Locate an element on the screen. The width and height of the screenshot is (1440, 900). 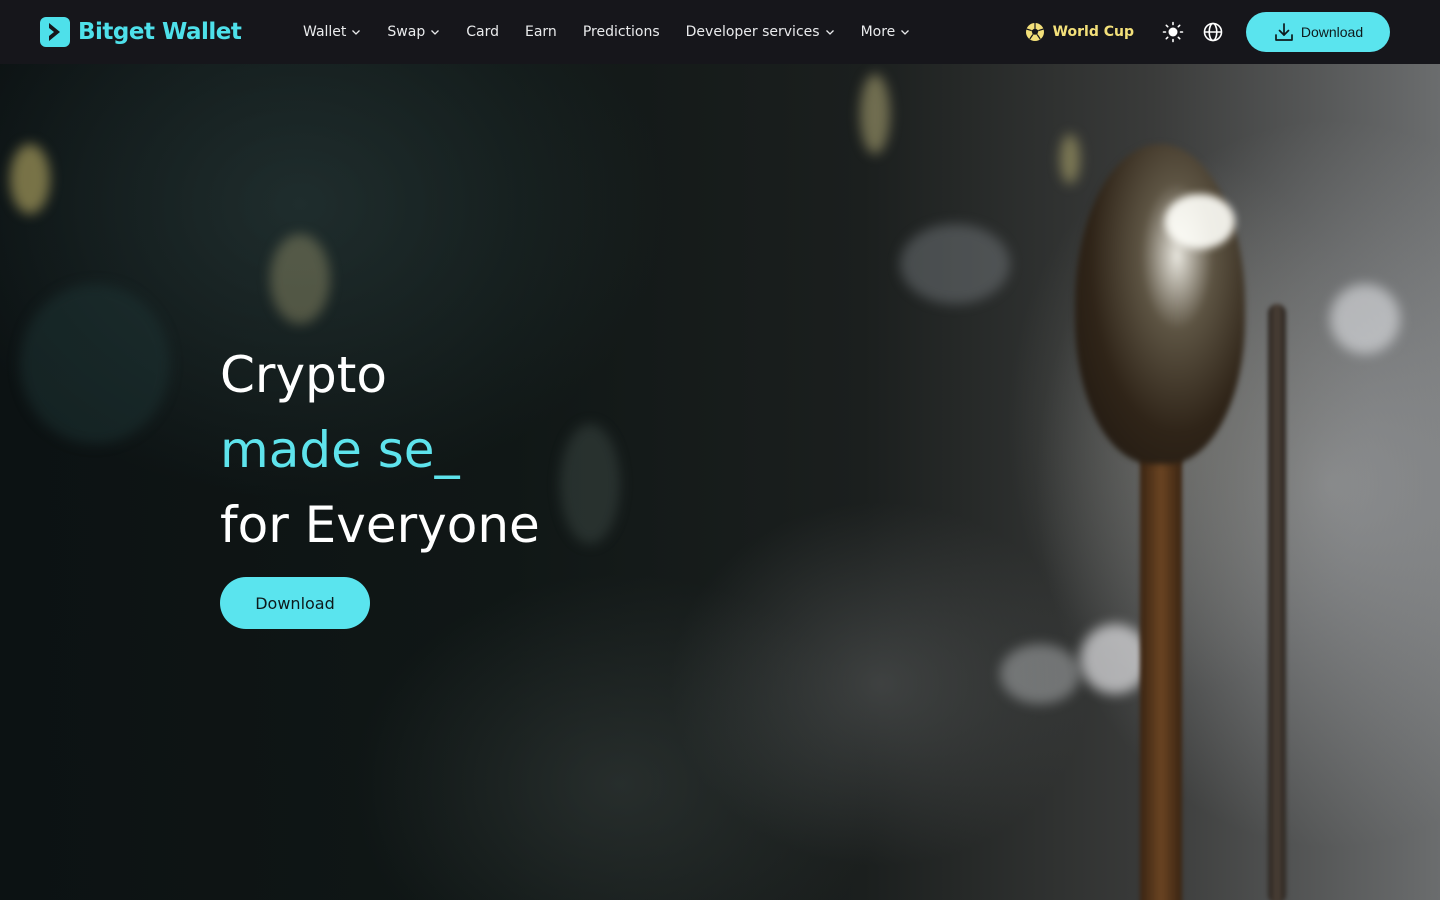
hero-download-button: Download is located at coordinates (295, 603).